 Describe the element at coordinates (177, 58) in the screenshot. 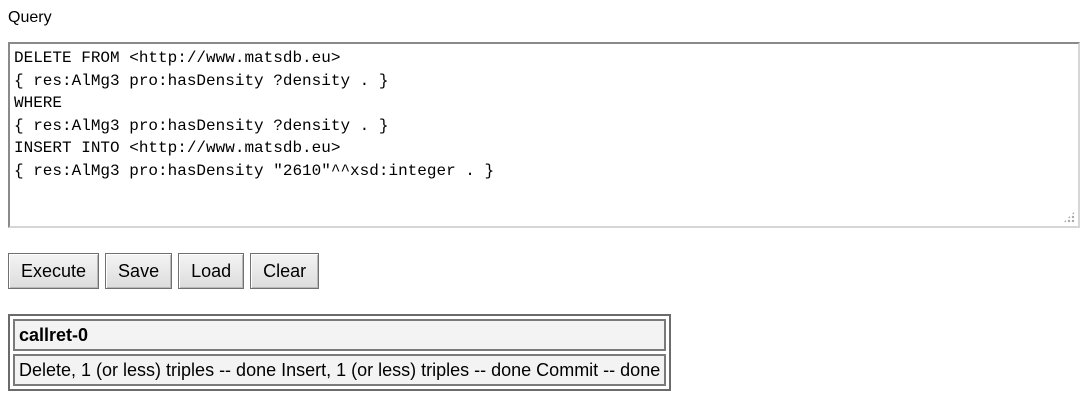

I see `query-line: DELETE FROM <http://www.matsdb.eu>` at that location.